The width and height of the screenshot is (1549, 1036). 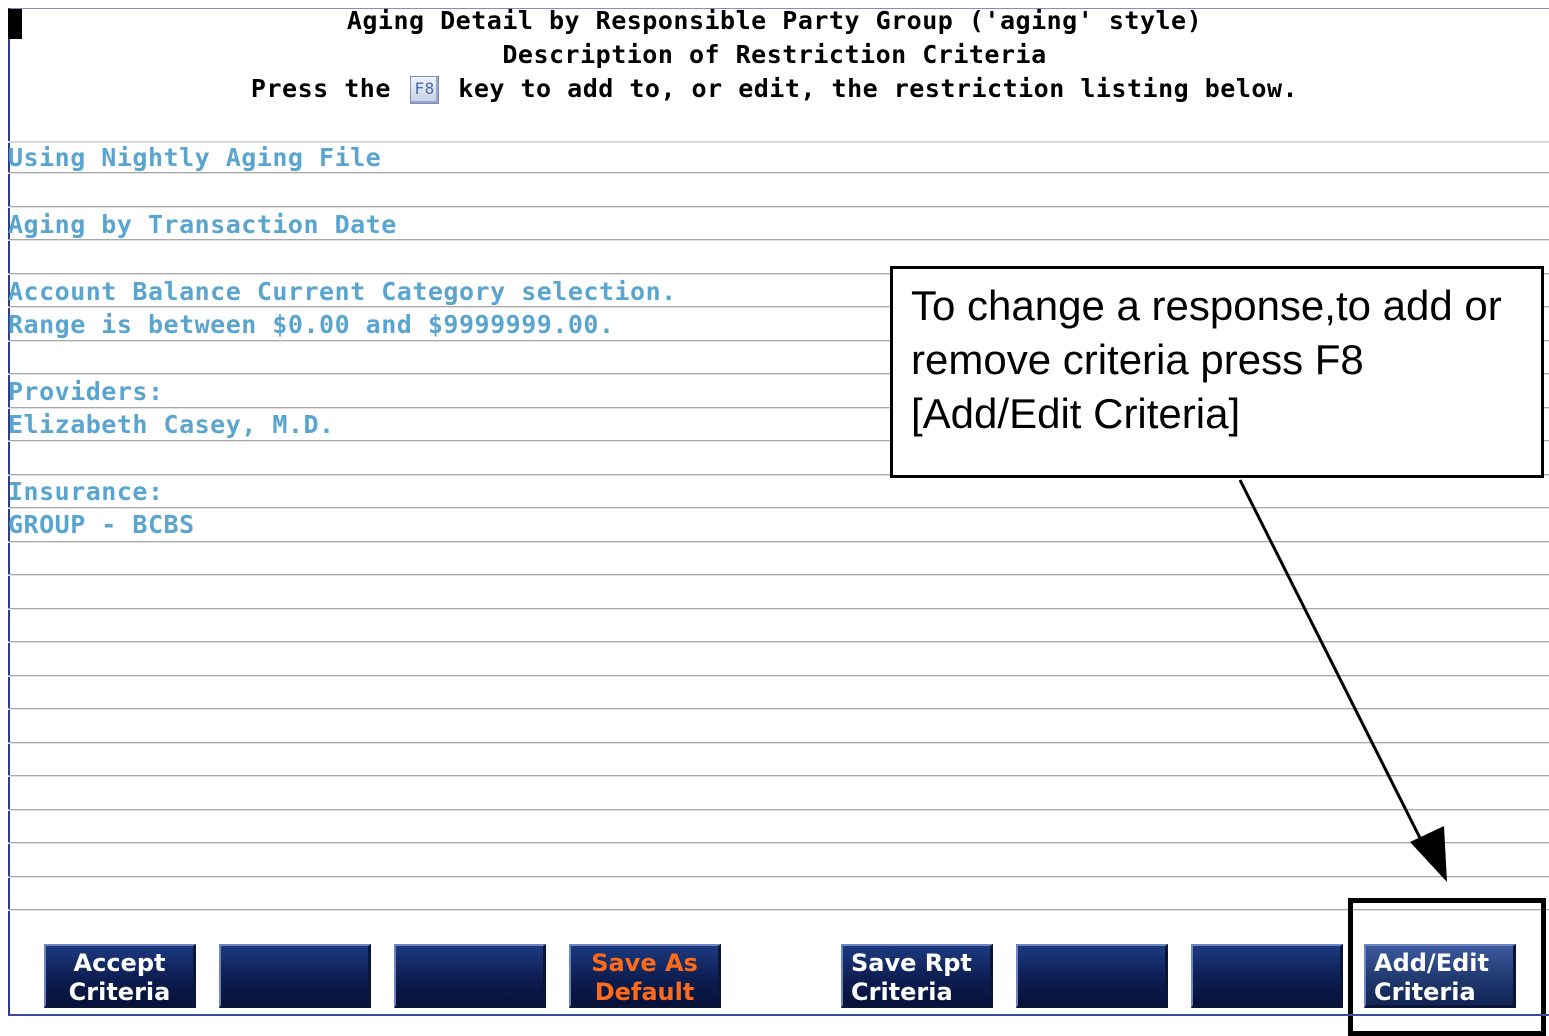 I want to click on f8-key-icon: F8, so click(x=424, y=90).